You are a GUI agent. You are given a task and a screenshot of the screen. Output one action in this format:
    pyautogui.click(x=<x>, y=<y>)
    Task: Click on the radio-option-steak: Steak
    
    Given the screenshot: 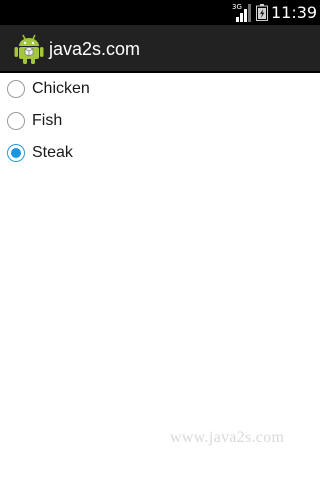 What is the action you would take?
    pyautogui.click(x=160, y=153)
    